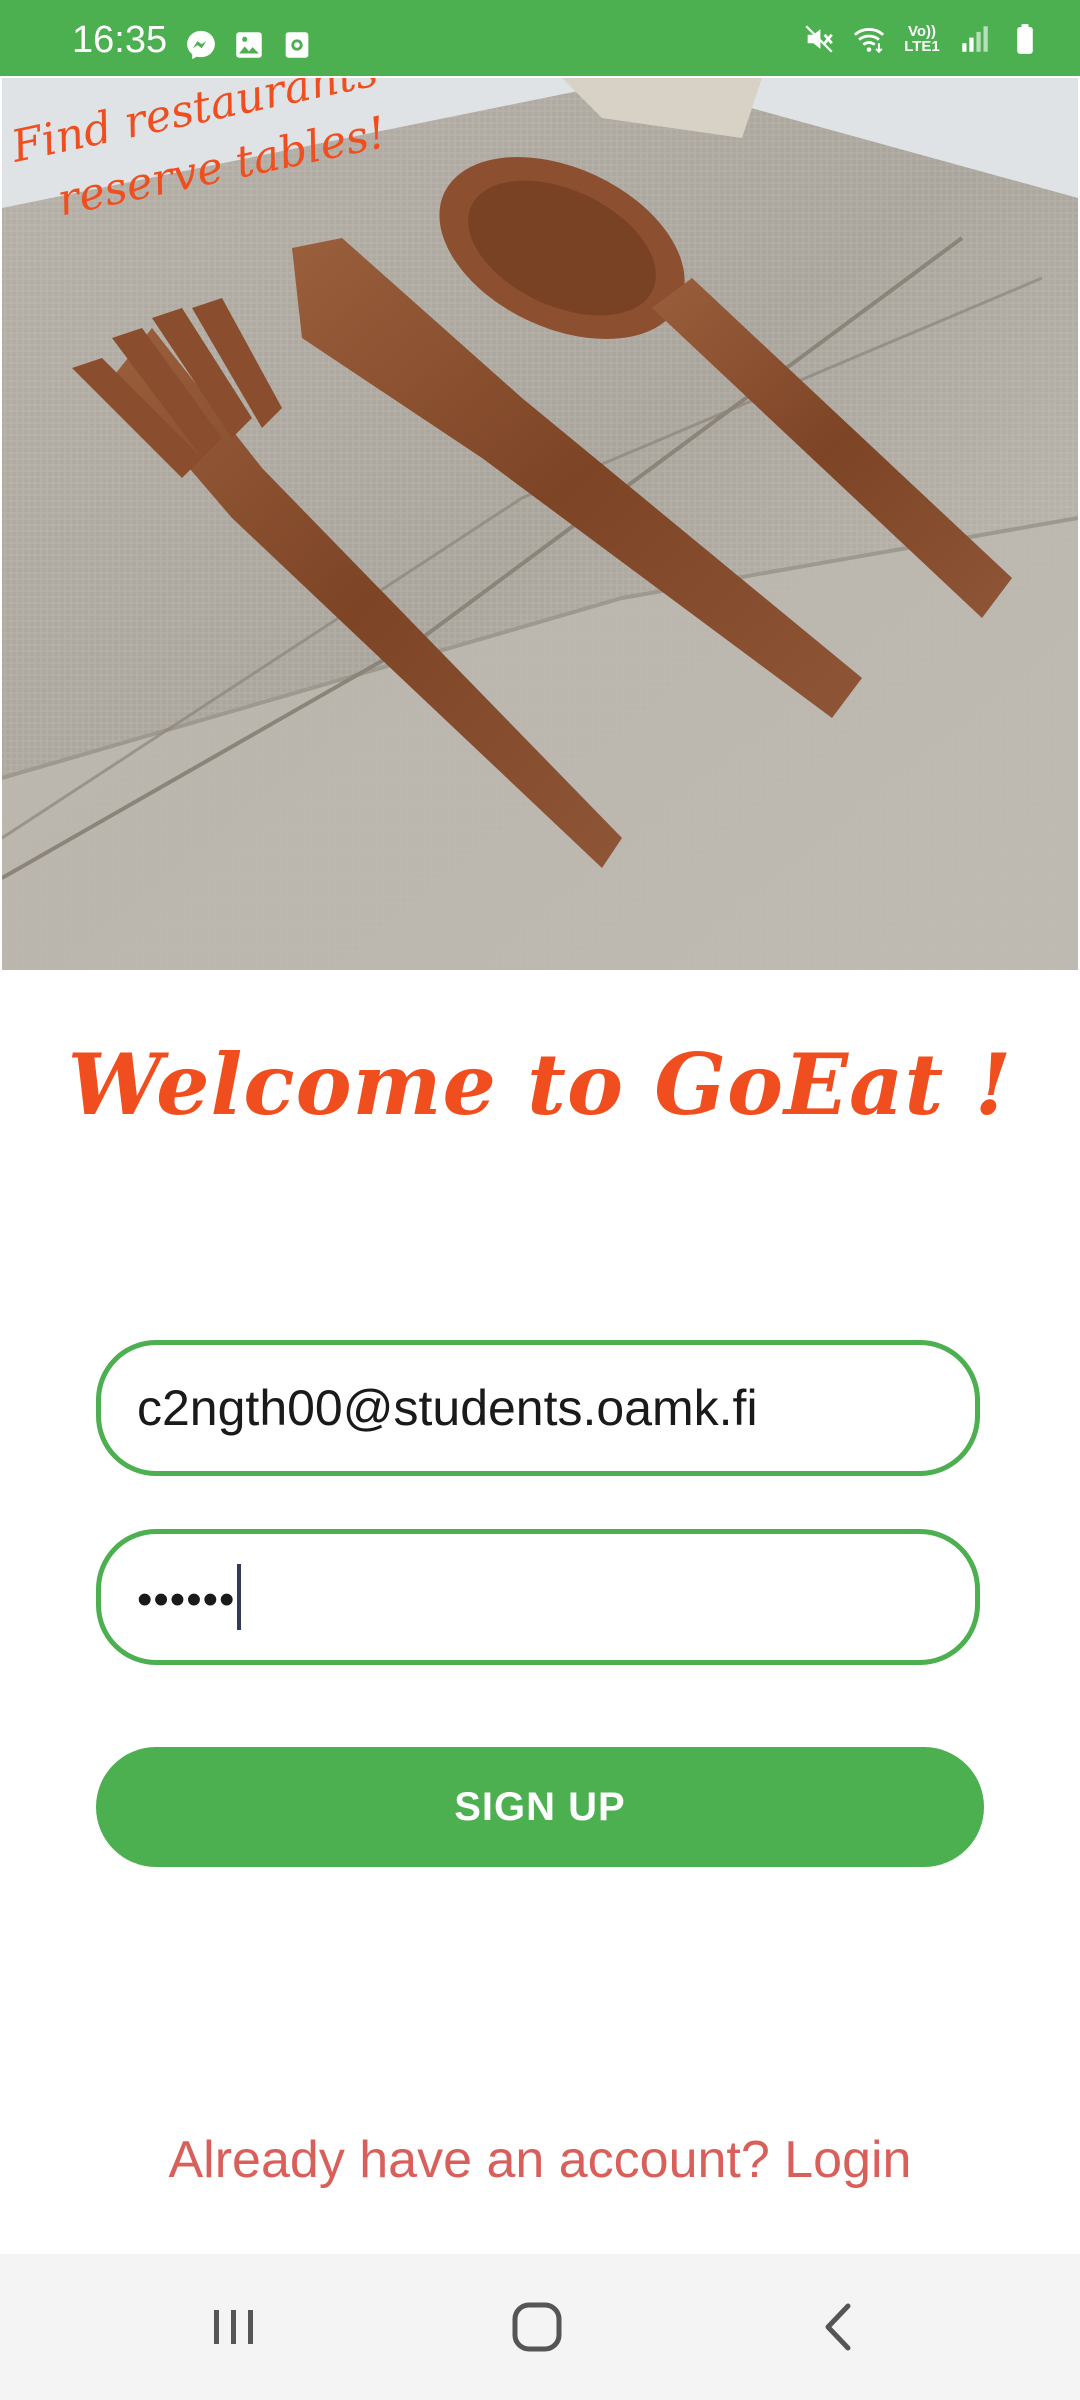 This screenshot has width=1080, height=2400. I want to click on password-field: ••••••, so click(538, 1597).